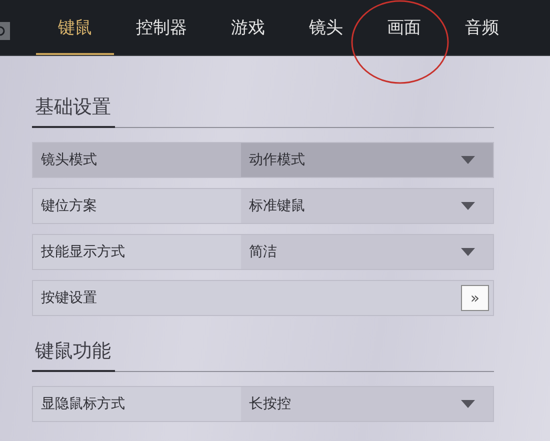 Image resolution: width=550 pixels, height=441 pixels. Describe the element at coordinates (5, 31) in the screenshot. I see `search-icon` at that location.